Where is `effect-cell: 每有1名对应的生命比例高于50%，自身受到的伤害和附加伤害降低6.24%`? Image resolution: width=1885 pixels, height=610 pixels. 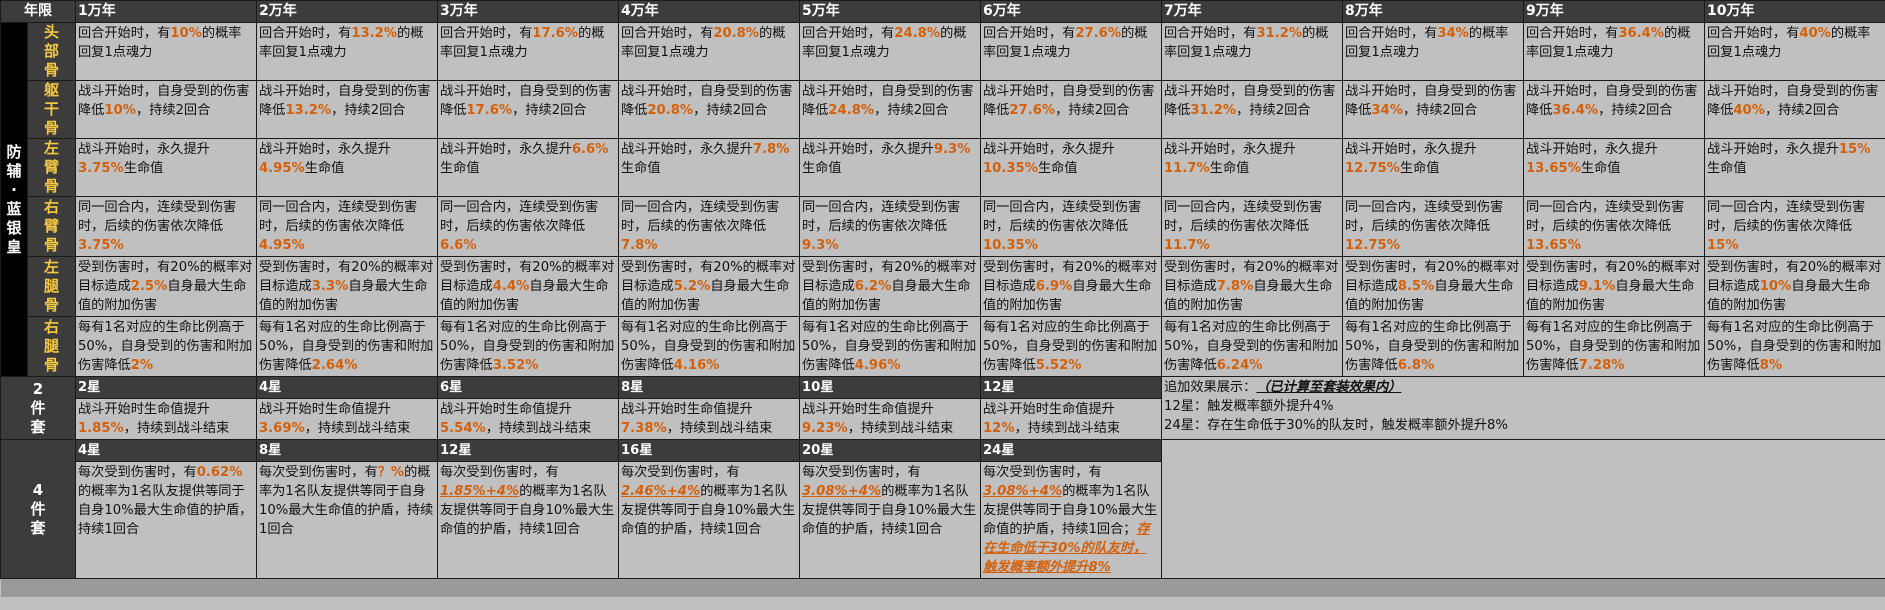
effect-cell: 每有1名对应的生命比例高于50%，自身受到的伤害和附加伤害降低6.24% is located at coordinates (1252, 346).